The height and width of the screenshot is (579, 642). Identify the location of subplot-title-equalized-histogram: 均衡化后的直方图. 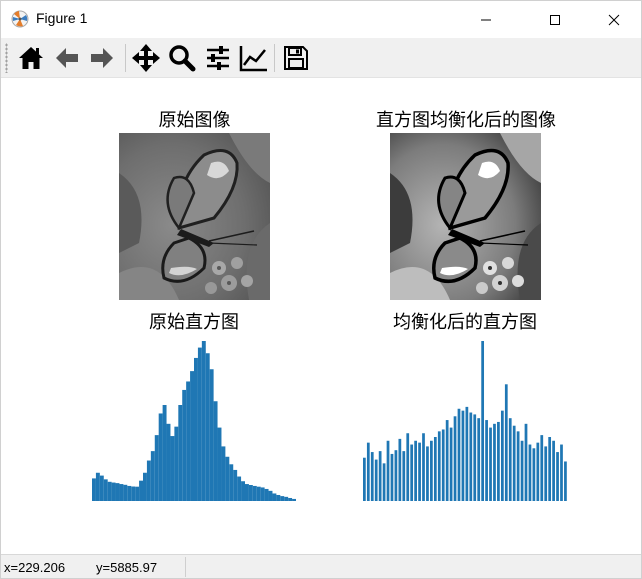
(465, 322).